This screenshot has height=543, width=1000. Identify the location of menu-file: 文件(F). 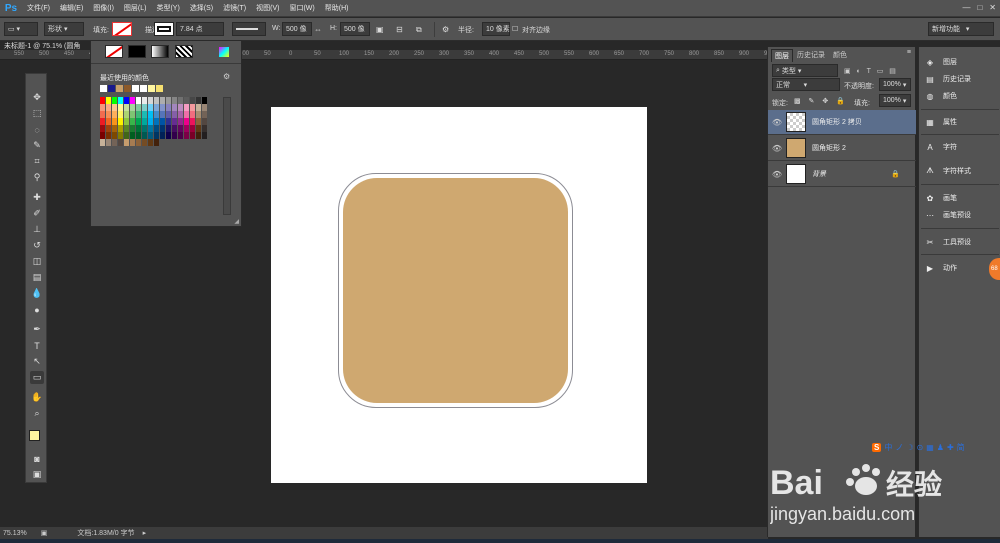
(38, 8).